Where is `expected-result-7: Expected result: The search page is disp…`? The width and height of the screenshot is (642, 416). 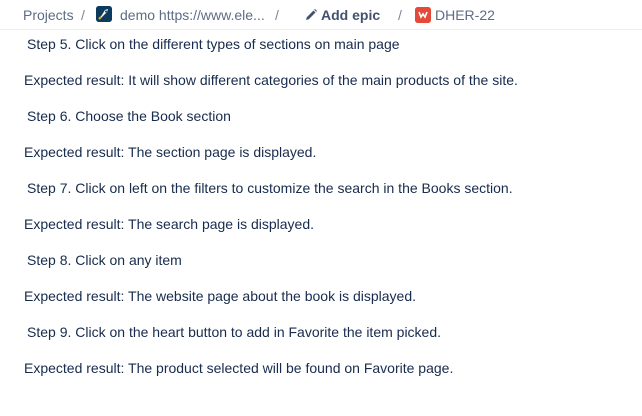 expected-result-7: Expected result: The search page is disp… is located at coordinates (169, 224).